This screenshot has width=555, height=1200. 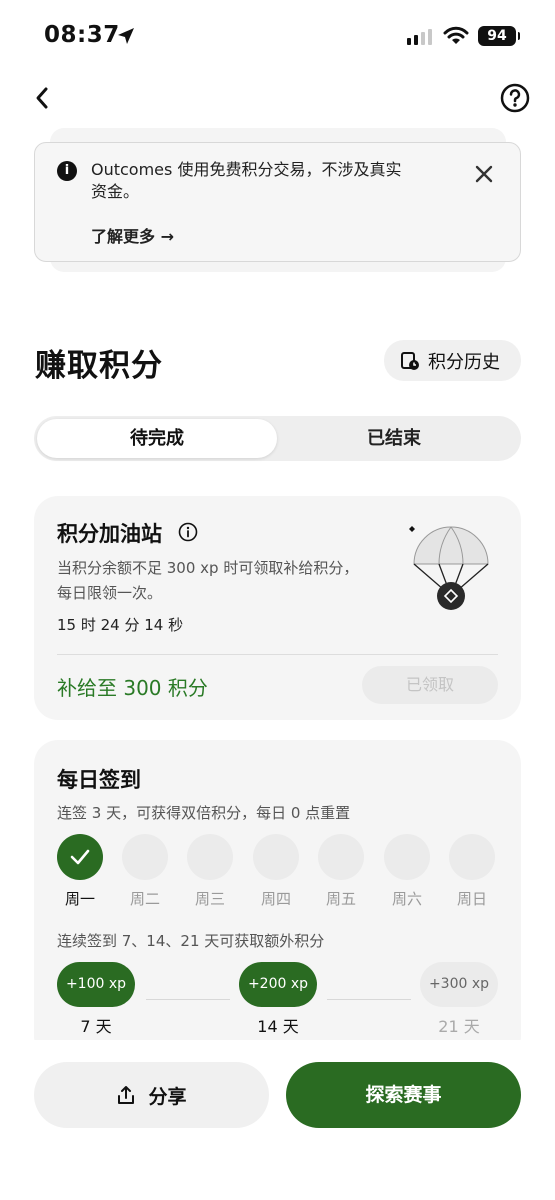 I want to click on wifi-icon, so click(x=456, y=35).